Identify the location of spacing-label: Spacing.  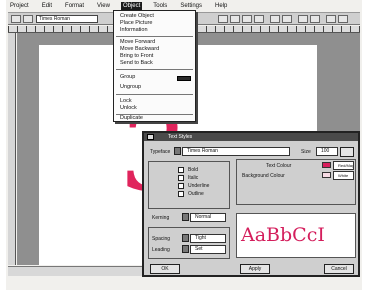
(161, 239).